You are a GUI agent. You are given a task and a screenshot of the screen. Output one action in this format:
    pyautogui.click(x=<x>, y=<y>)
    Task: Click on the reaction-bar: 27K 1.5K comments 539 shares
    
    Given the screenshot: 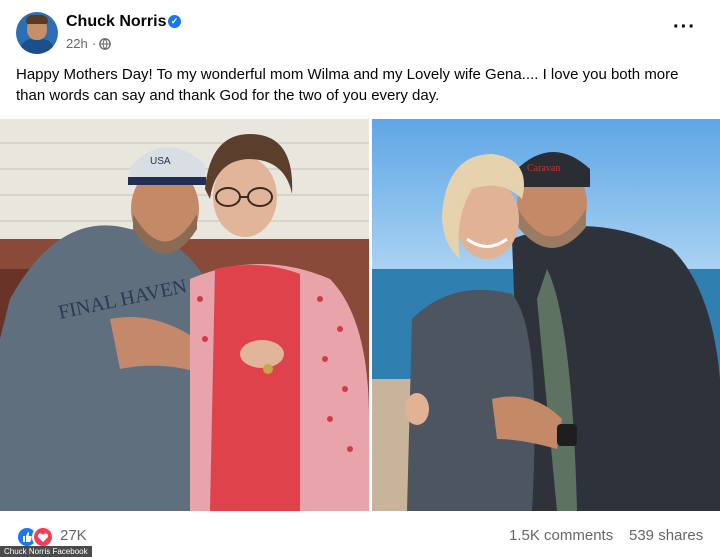 What is the action you would take?
    pyautogui.click(x=360, y=534)
    